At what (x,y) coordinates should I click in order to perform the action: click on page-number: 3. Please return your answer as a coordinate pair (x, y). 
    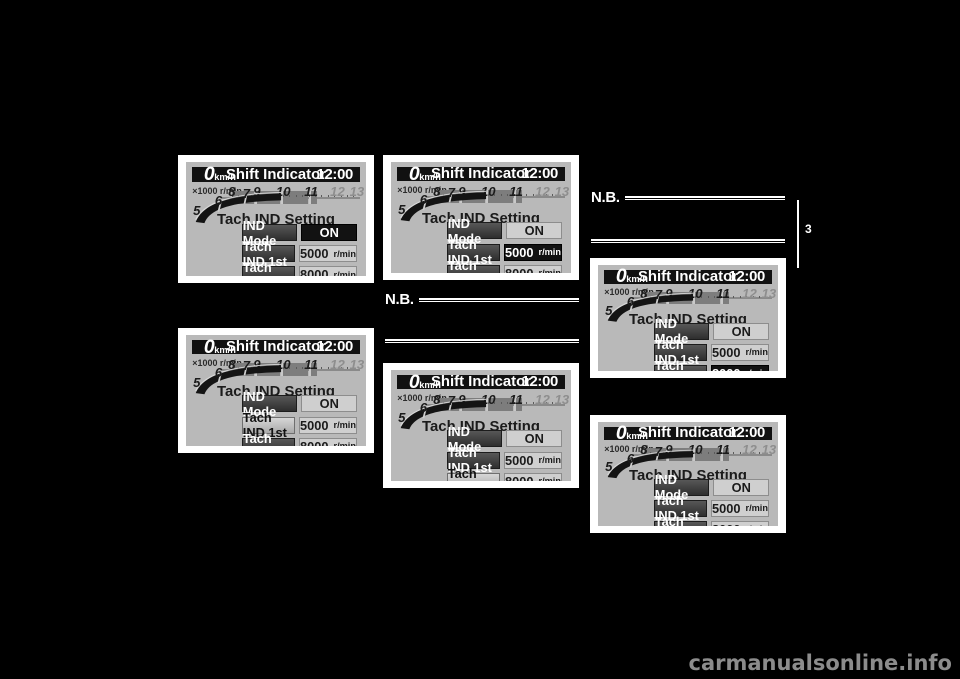
    Looking at the image, I should click on (808, 229).